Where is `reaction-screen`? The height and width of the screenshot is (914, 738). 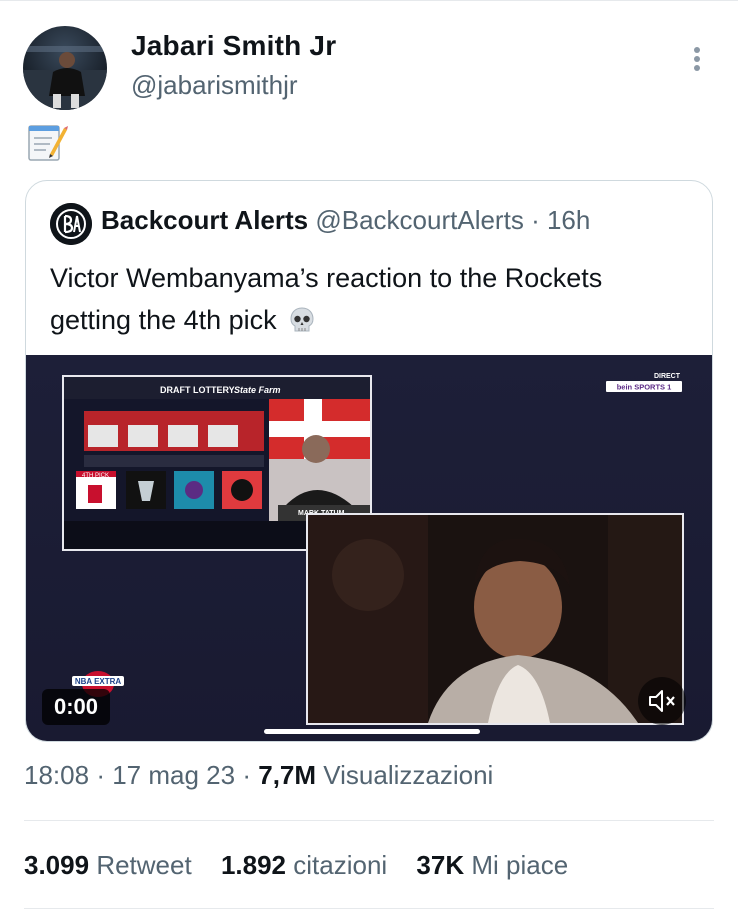
reaction-screen is located at coordinates (495, 619).